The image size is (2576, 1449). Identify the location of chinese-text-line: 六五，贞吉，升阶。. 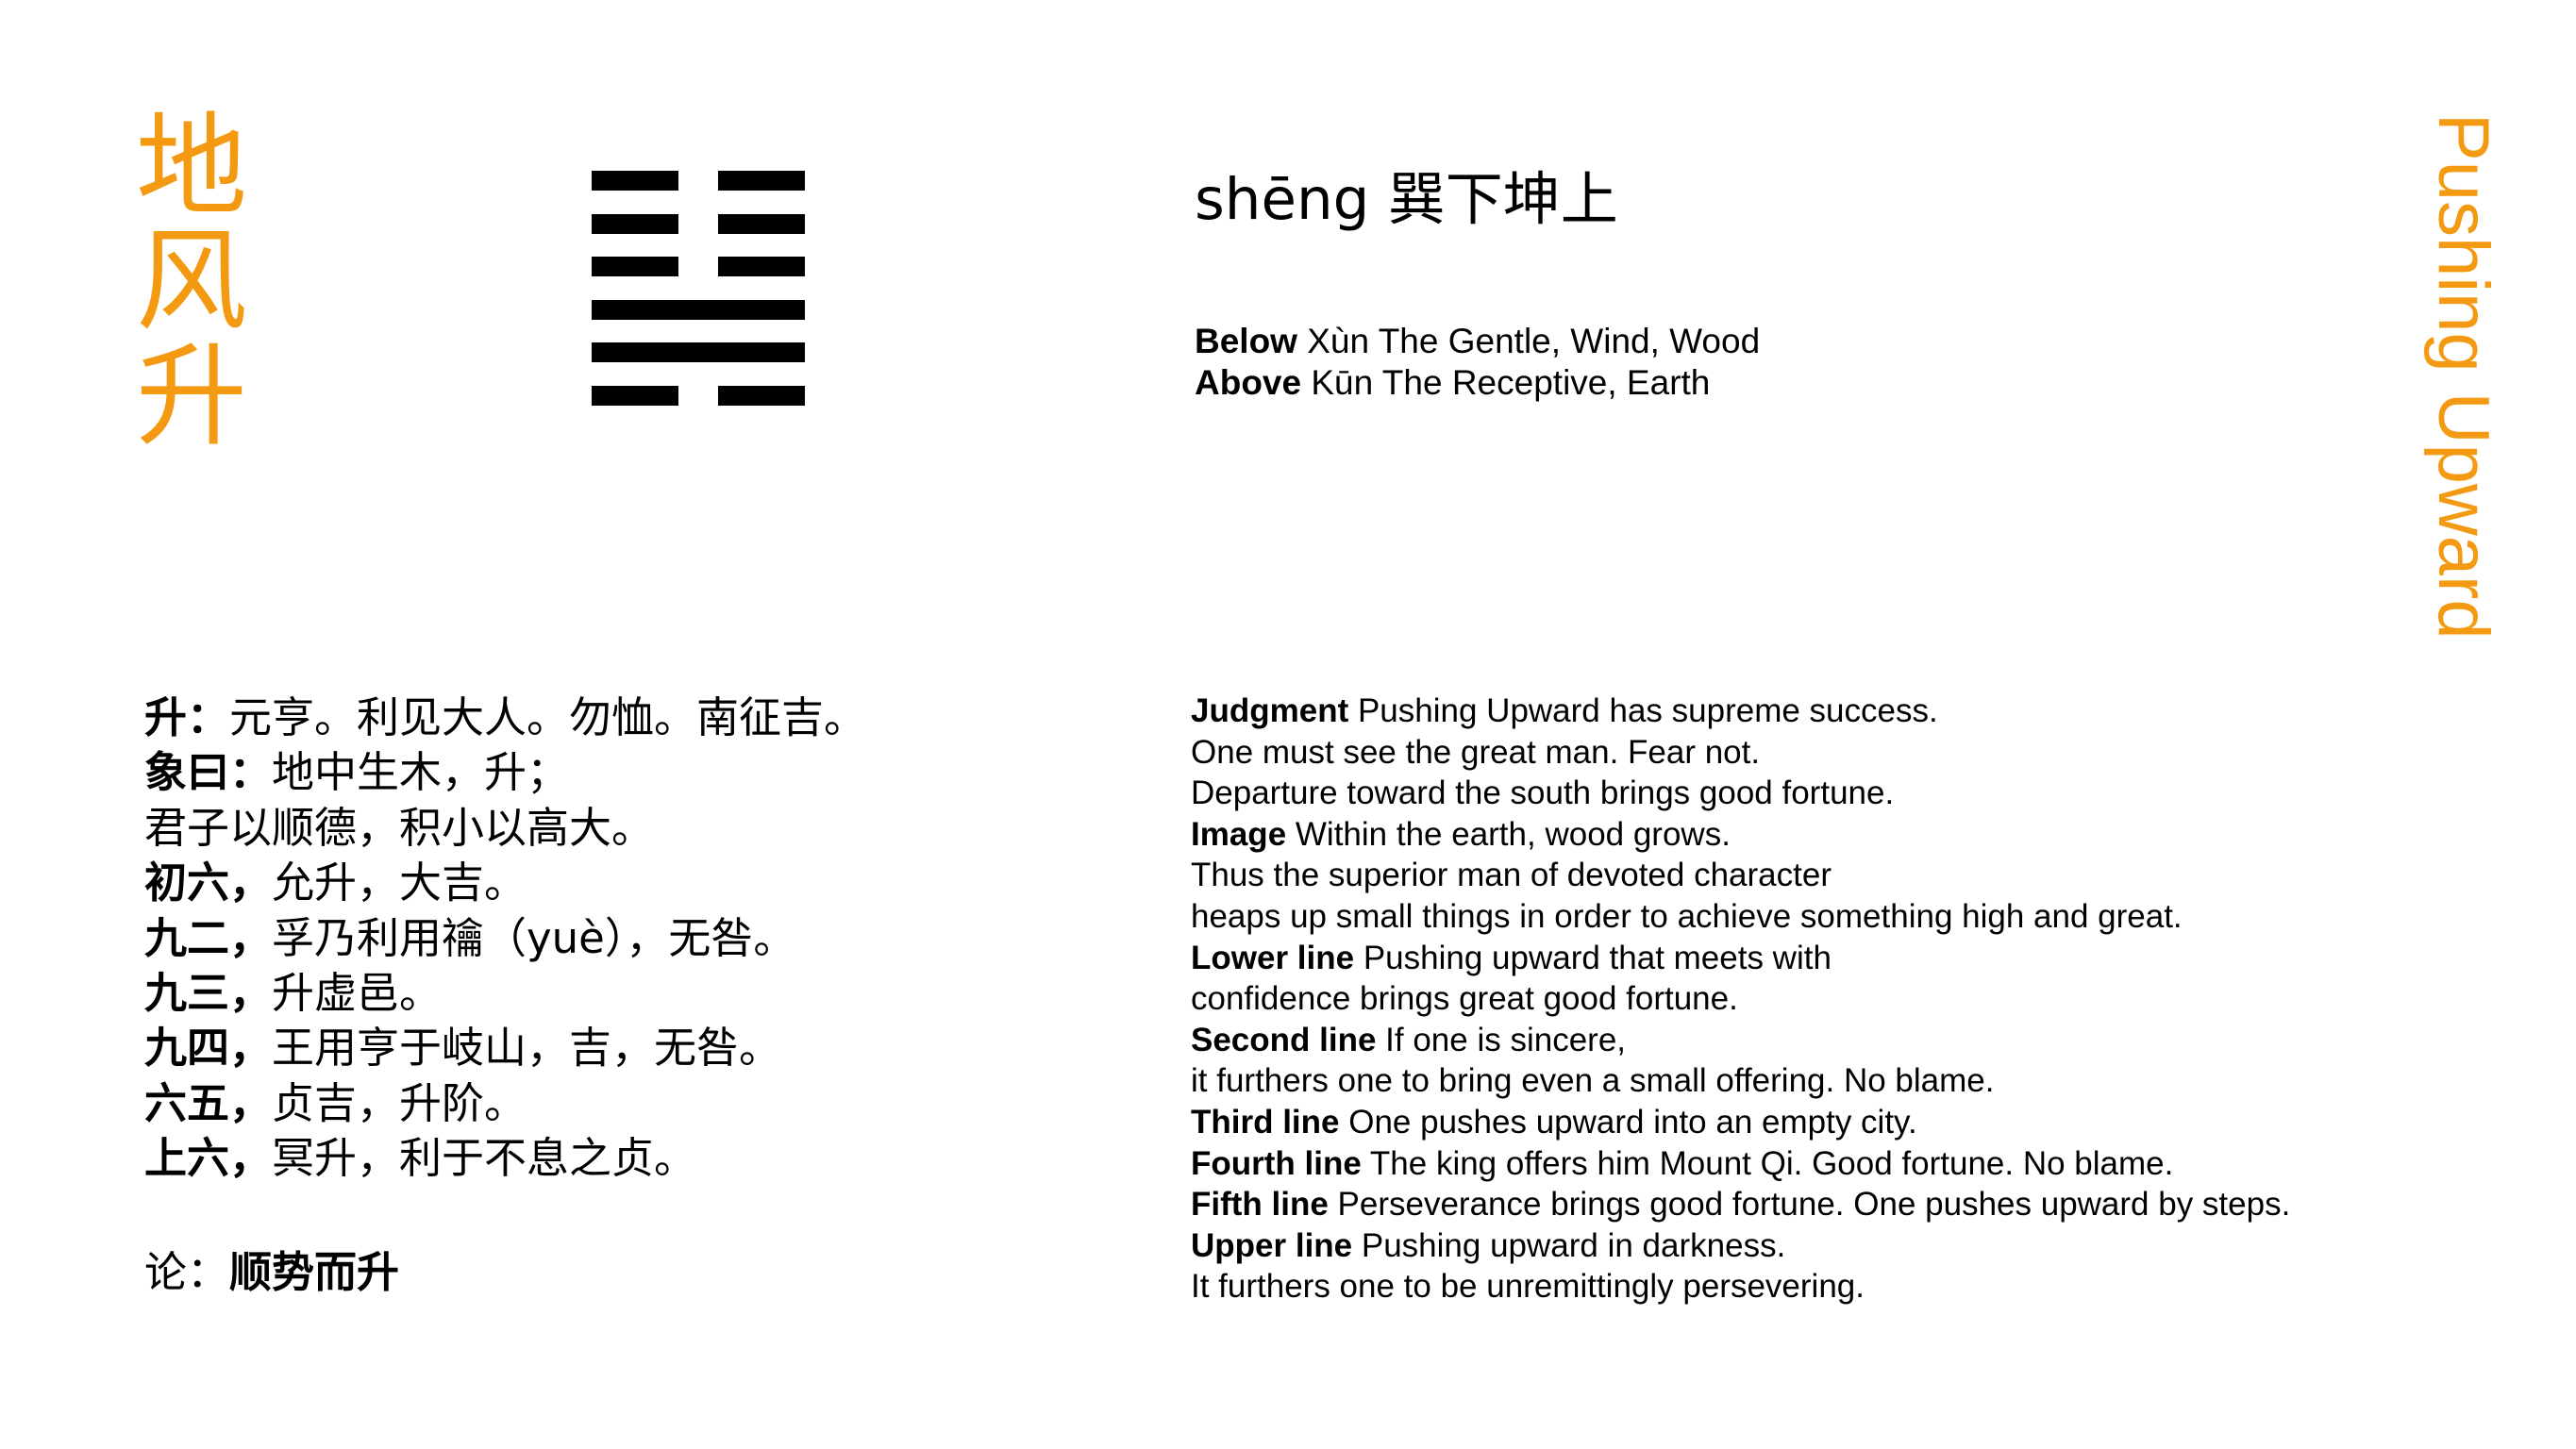
(639, 1103).